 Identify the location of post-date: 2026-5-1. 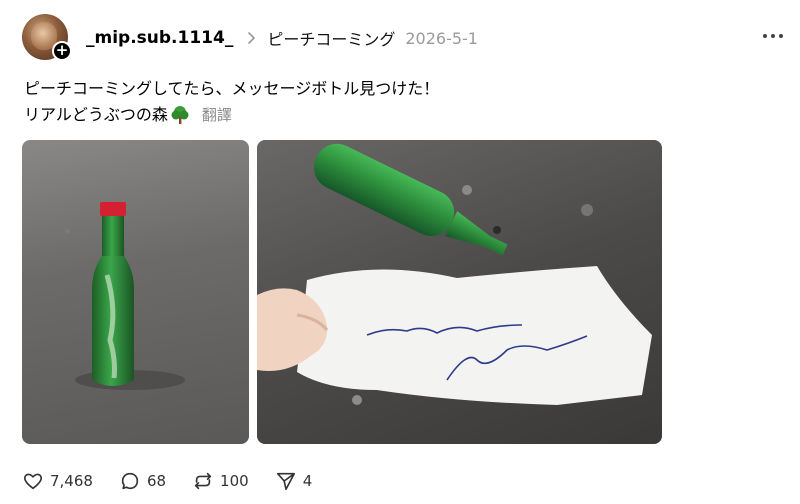
(441, 38).